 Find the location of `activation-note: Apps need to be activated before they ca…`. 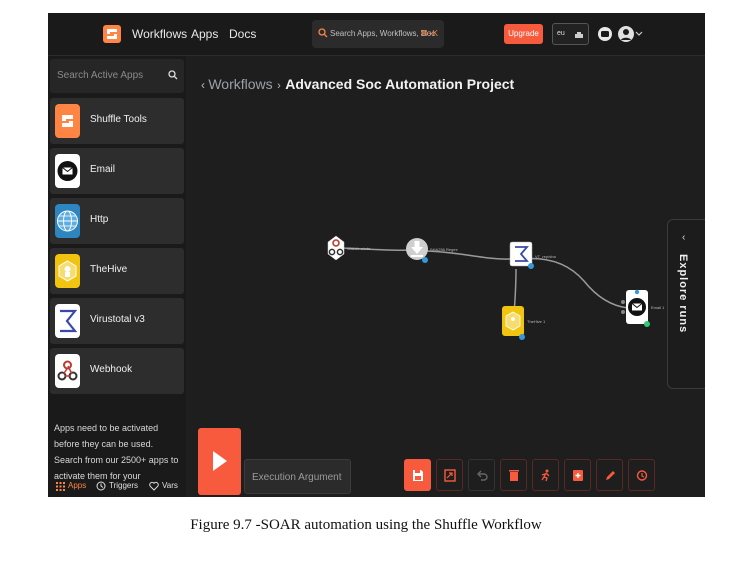

activation-note: Apps need to be activated before they ca… is located at coordinates (116, 452).